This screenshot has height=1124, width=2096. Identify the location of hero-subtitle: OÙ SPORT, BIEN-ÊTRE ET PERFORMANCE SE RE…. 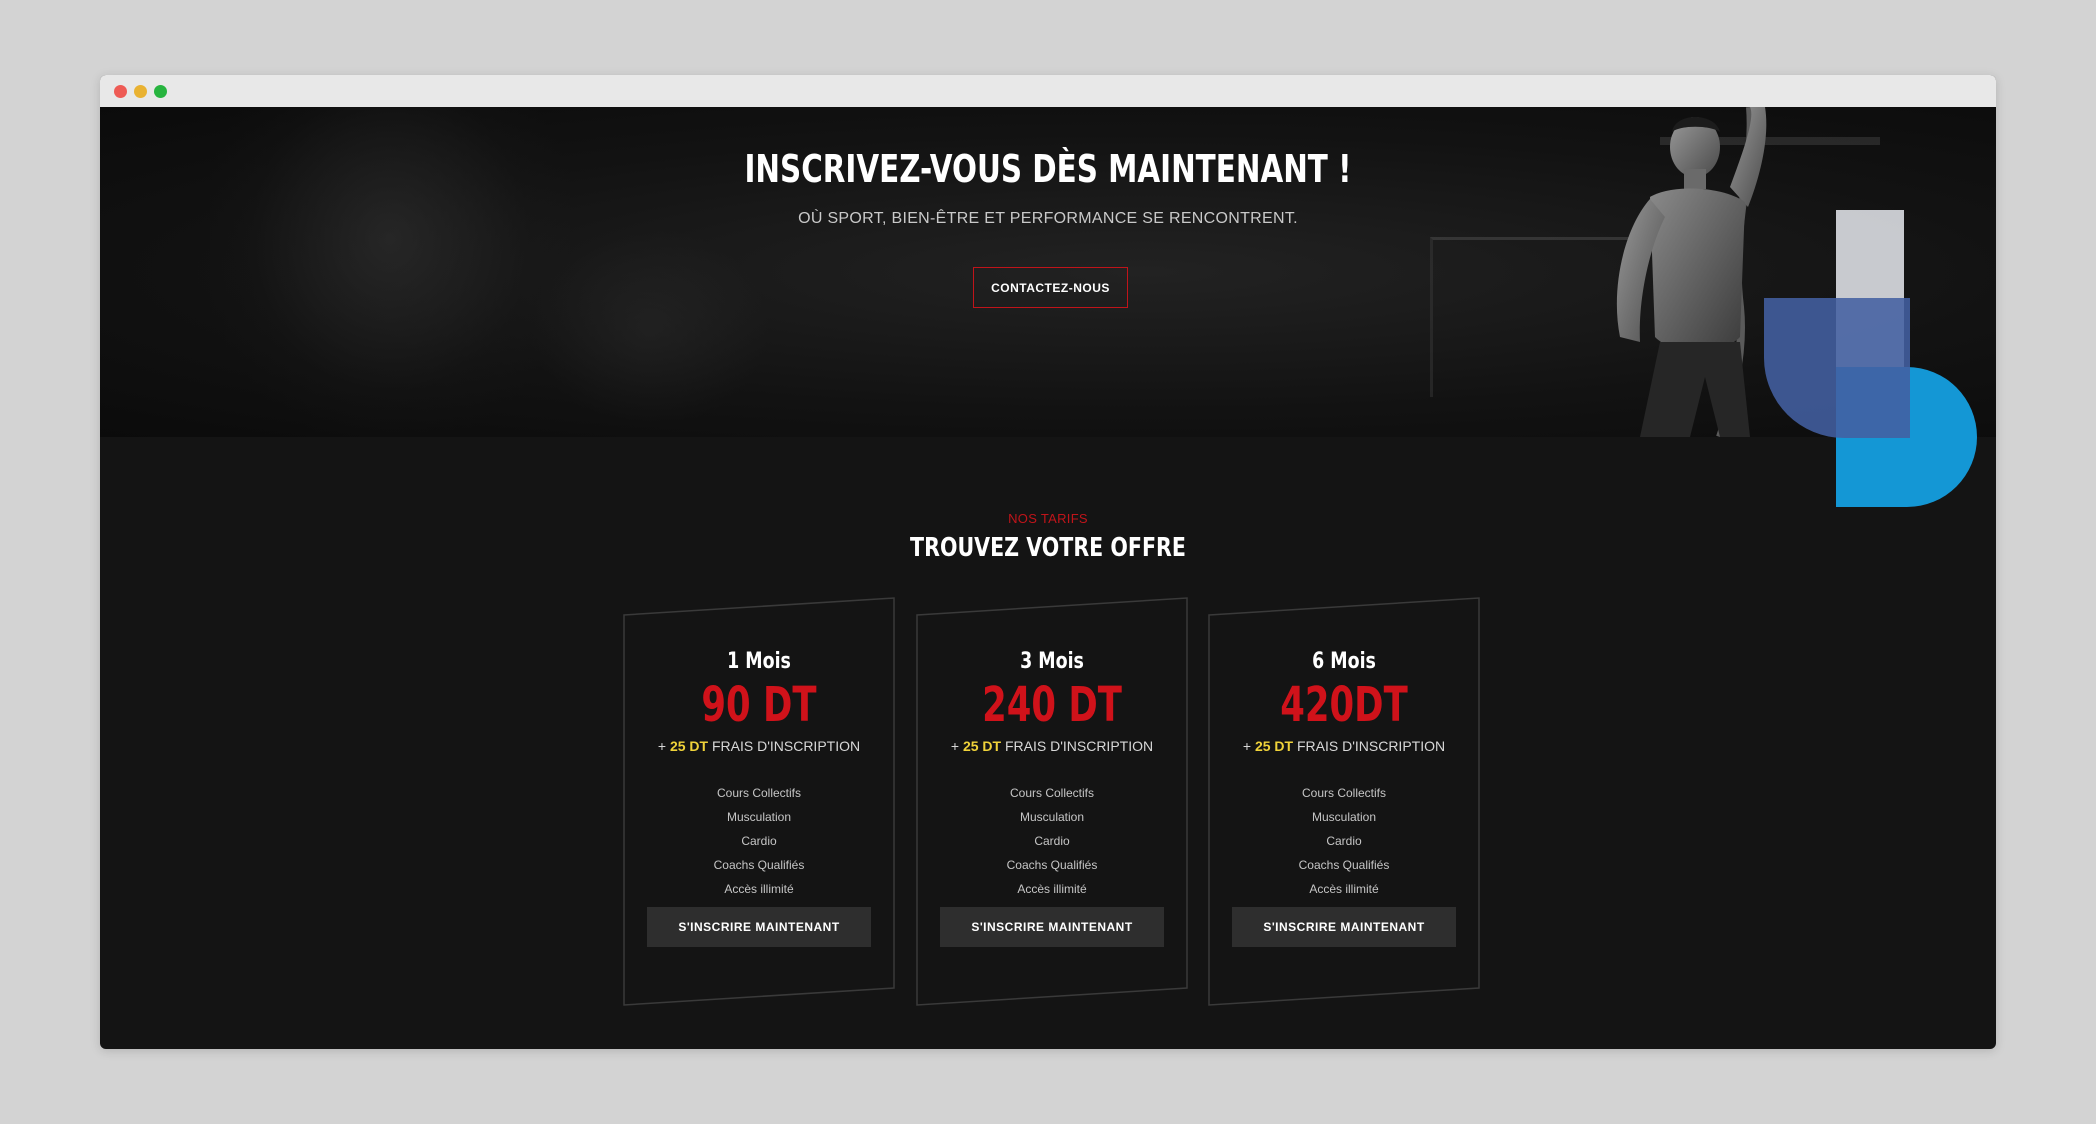
(1048, 218).